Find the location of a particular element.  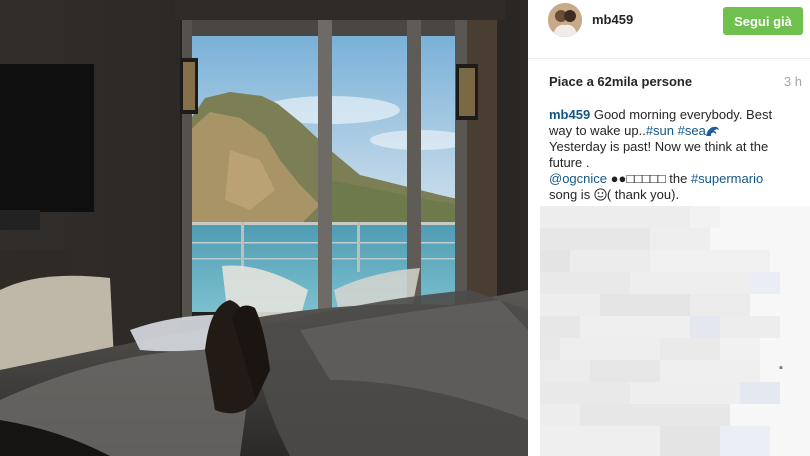

follow-button: Segui già is located at coordinates (763, 21).